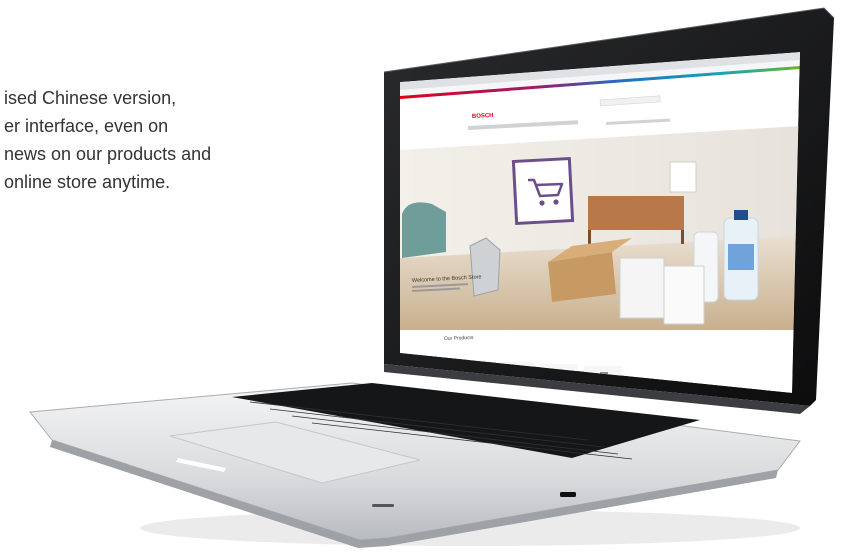  I want to click on products-section-title: Our Products, so click(459, 338).